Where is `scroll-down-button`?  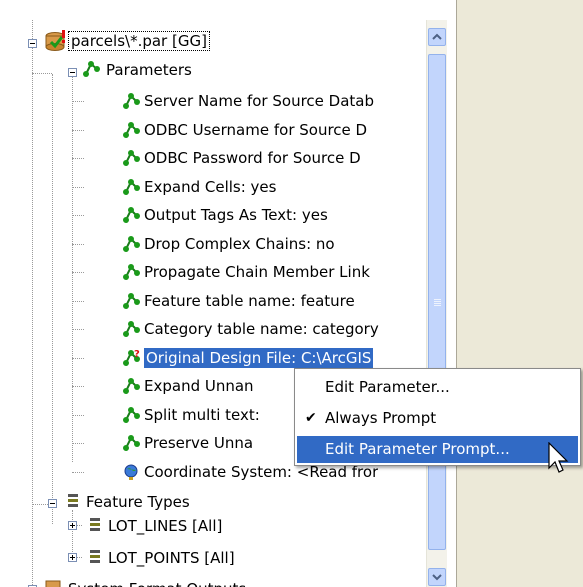 scroll-down-button is located at coordinates (437, 577).